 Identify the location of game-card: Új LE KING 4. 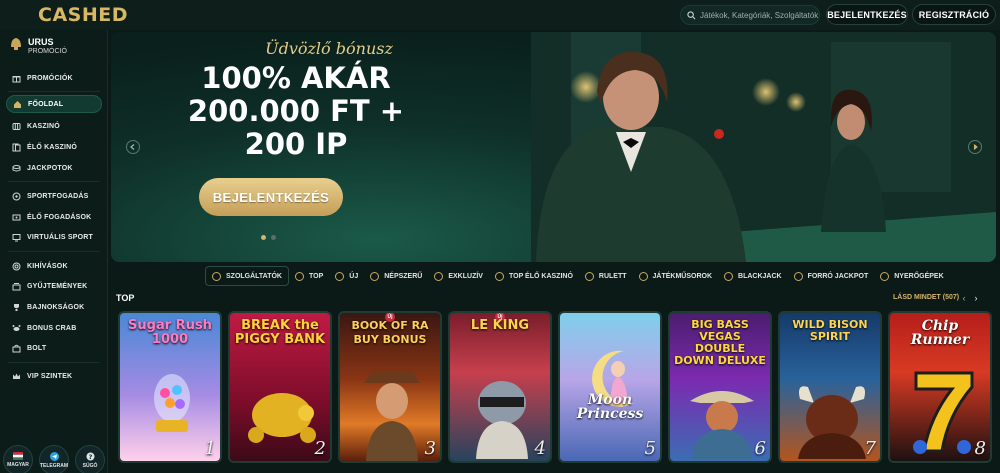
(500, 387).